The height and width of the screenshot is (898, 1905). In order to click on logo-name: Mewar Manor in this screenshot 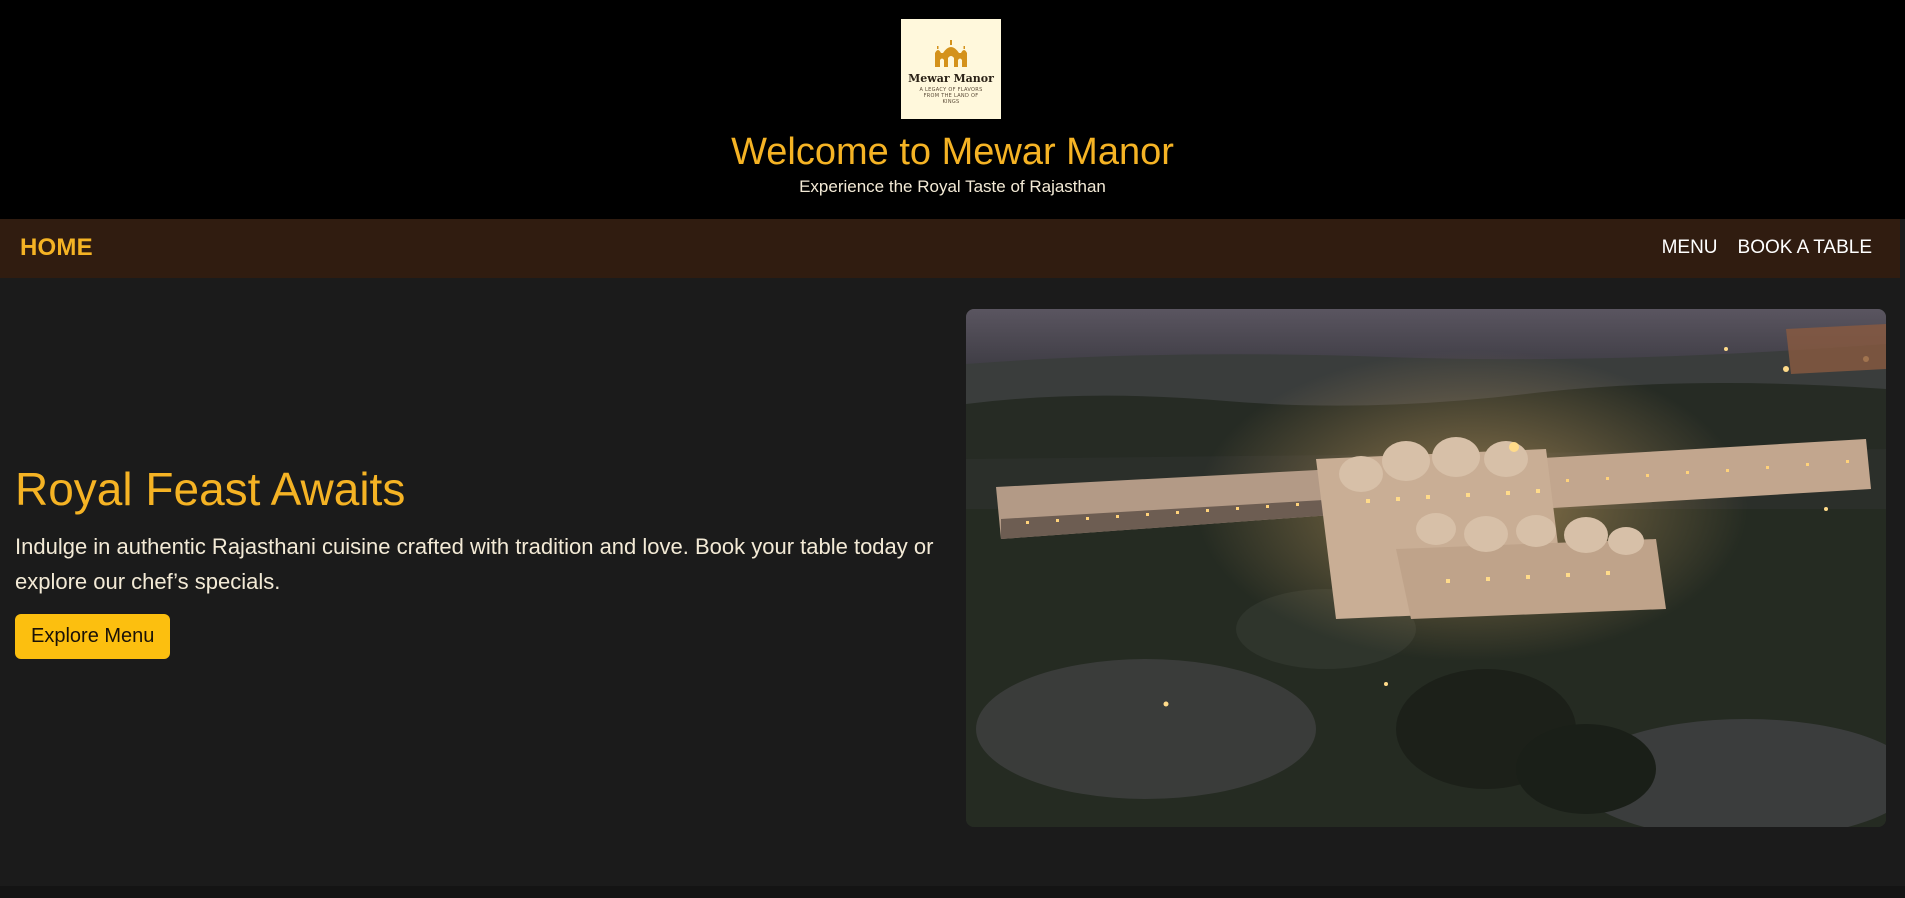, I will do `click(951, 78)`.